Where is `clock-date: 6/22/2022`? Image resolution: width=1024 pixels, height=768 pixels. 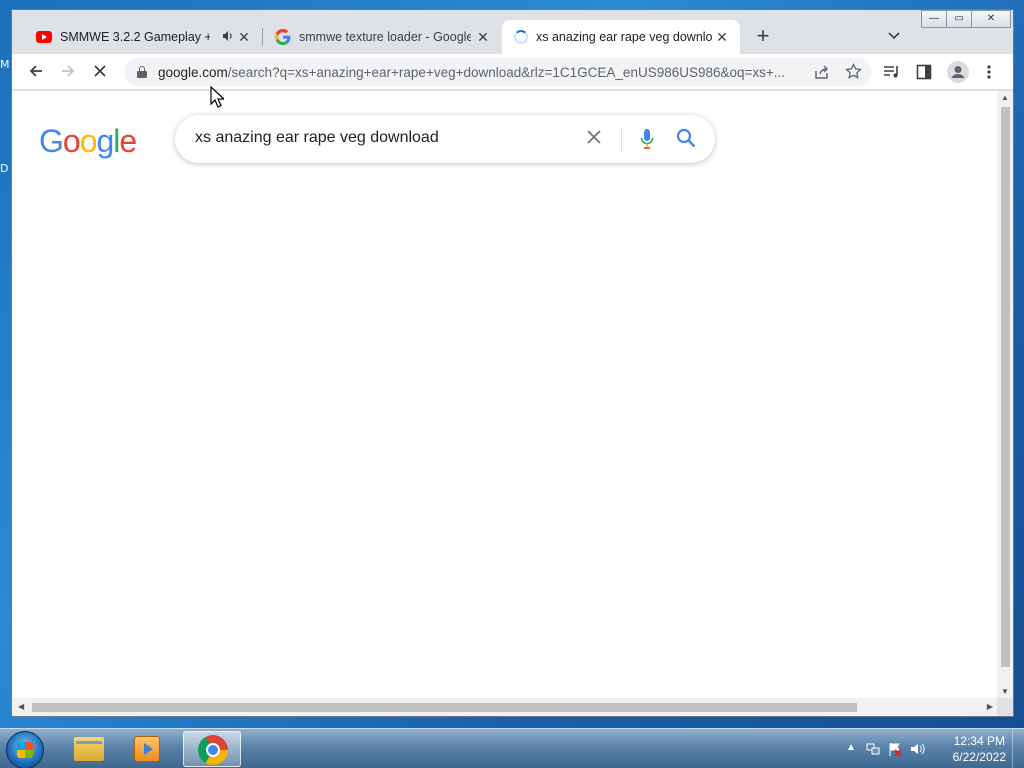
clock-date: 6/22/2022 is located at coordinates (979, 757).